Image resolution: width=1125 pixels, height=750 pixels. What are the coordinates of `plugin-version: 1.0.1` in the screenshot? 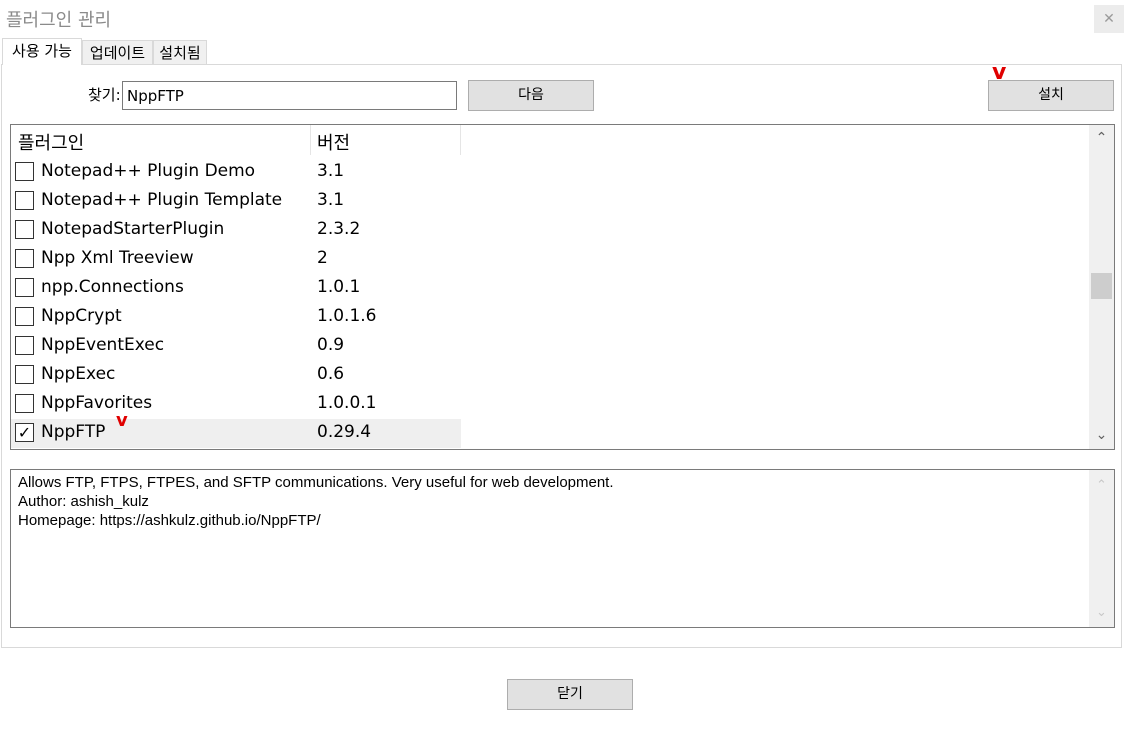 It's located at (339, 287).